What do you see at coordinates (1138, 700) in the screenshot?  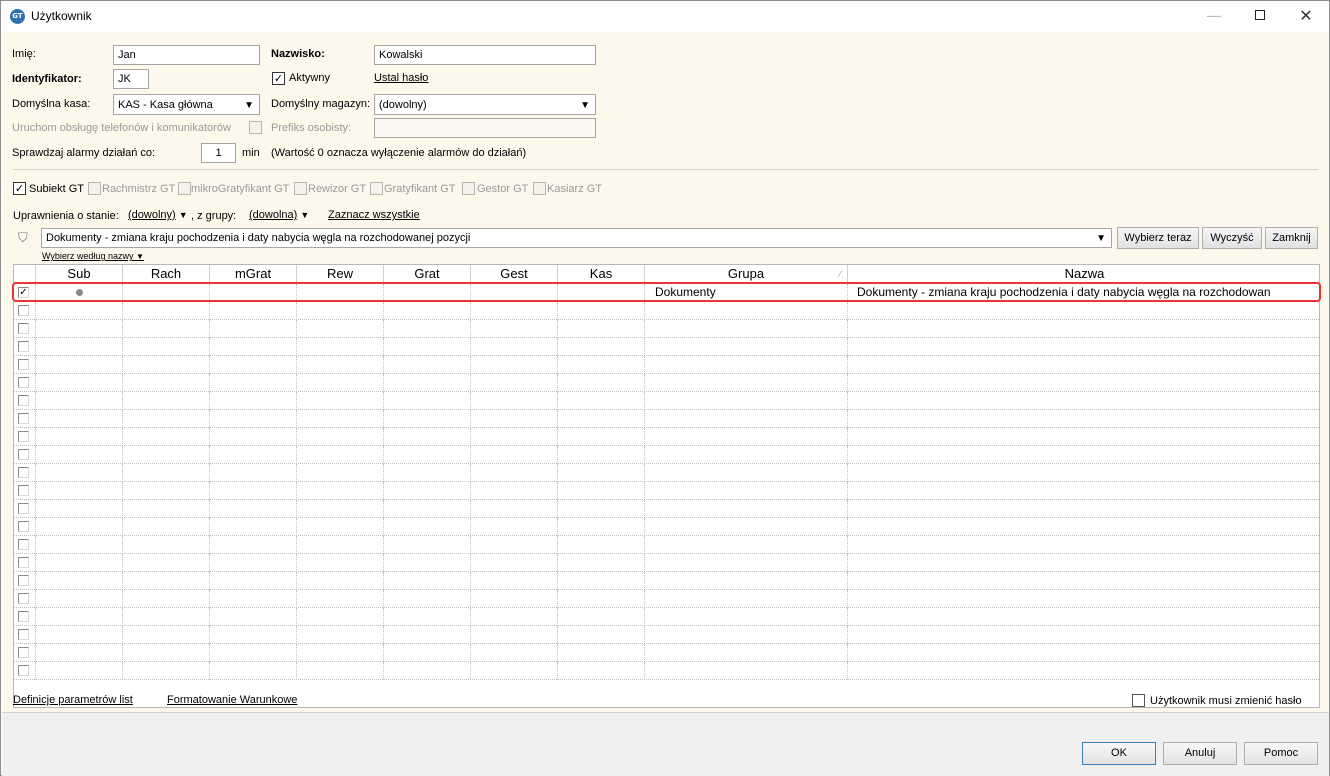 I see `must-change-password-checkbox` at bounding box center [1138, 700].